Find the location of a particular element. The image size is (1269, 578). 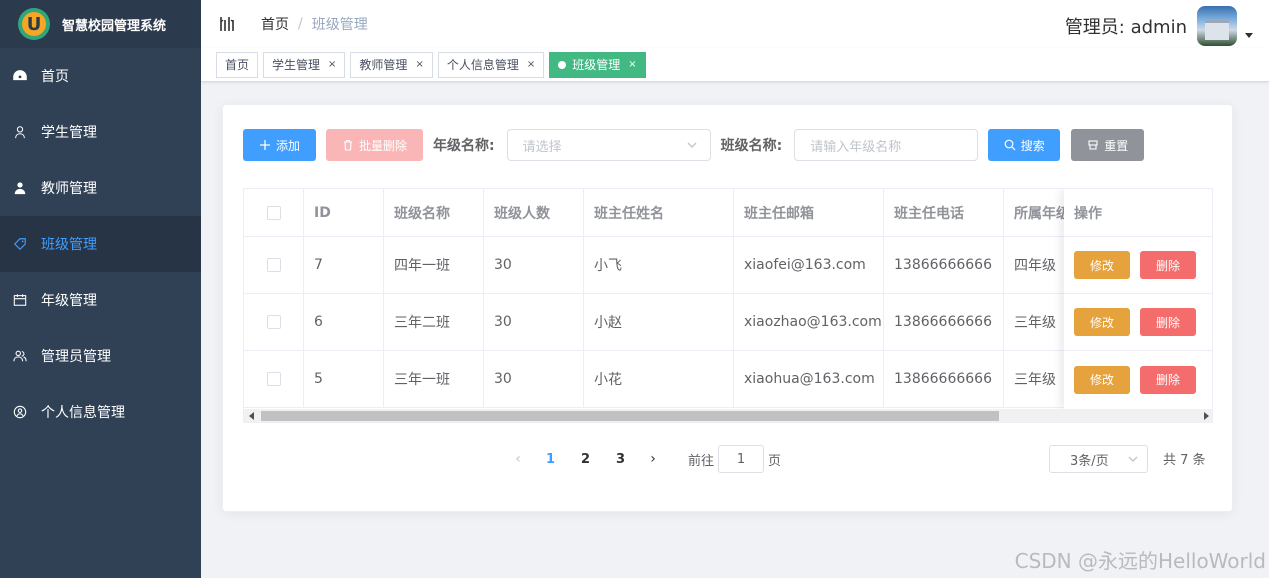

class-name-input: 请输入年级名称 is located at coordinates (886, 145).